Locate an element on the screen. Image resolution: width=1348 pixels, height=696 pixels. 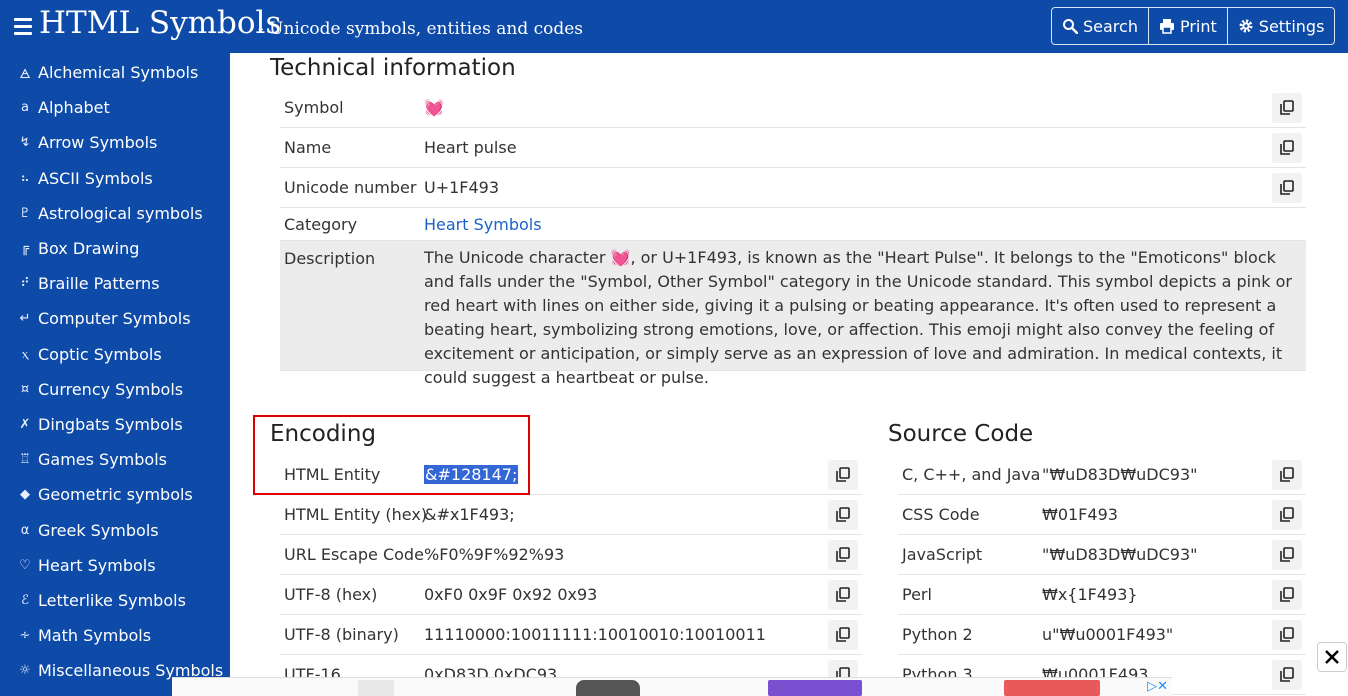
sidebar-item-dingbats-symbols: ✗ Dingbats Symbols is located at coordinates (115, 424).